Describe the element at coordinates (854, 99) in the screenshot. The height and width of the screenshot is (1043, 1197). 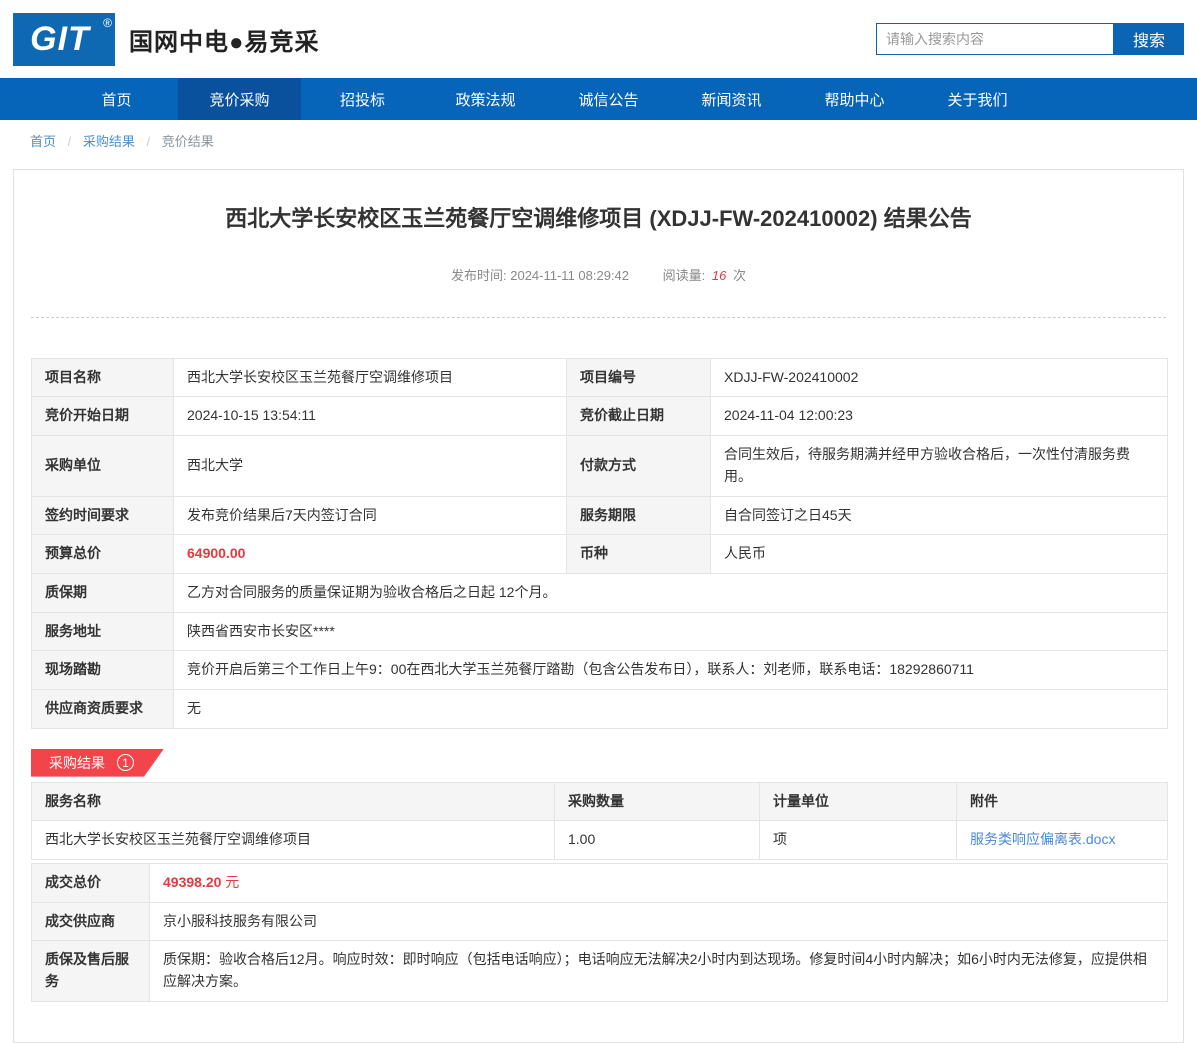
I see `nav-item-help-center: 帮助中心` at that location.